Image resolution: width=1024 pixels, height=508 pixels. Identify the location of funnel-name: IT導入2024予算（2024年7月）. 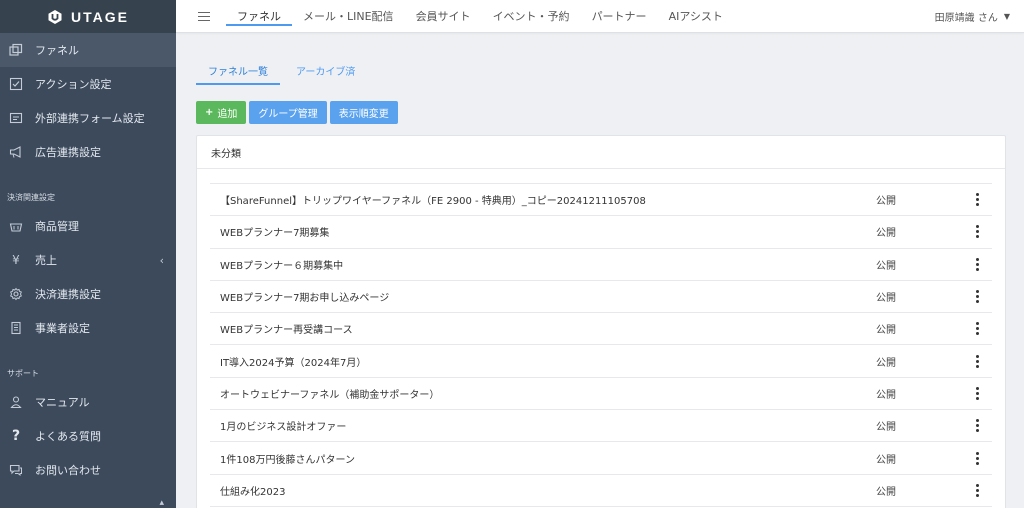
(543, 361).